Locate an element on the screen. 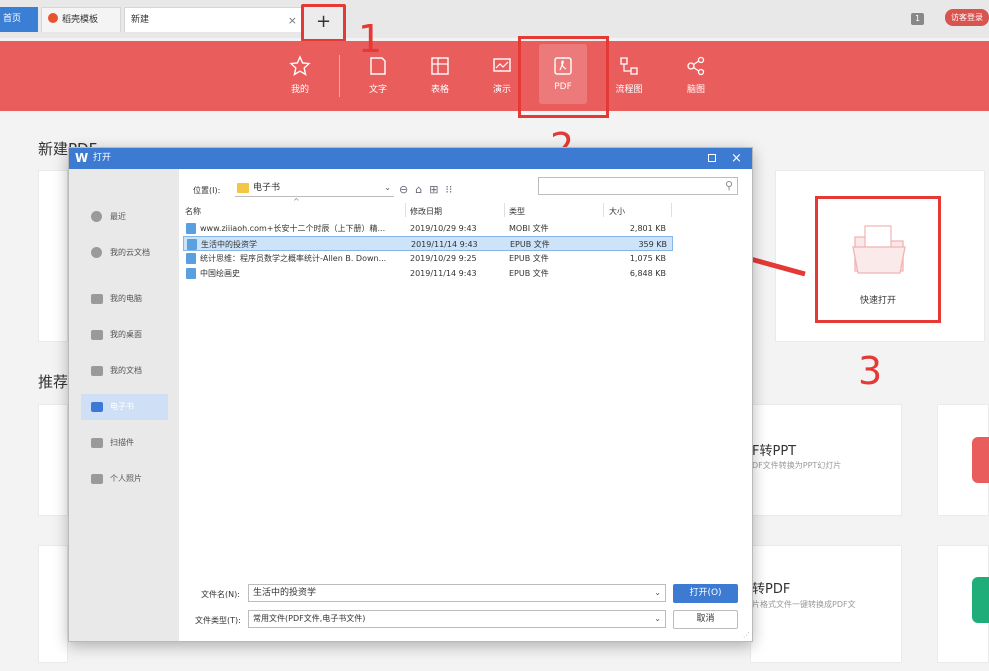 The height and width of the screenshot is (671, 989). computer-icon is located at coordinates (97, 299).